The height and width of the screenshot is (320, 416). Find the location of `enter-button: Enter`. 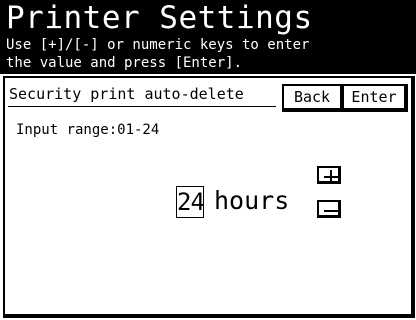

enter-button: Enter is located at coordinates (375, 98).